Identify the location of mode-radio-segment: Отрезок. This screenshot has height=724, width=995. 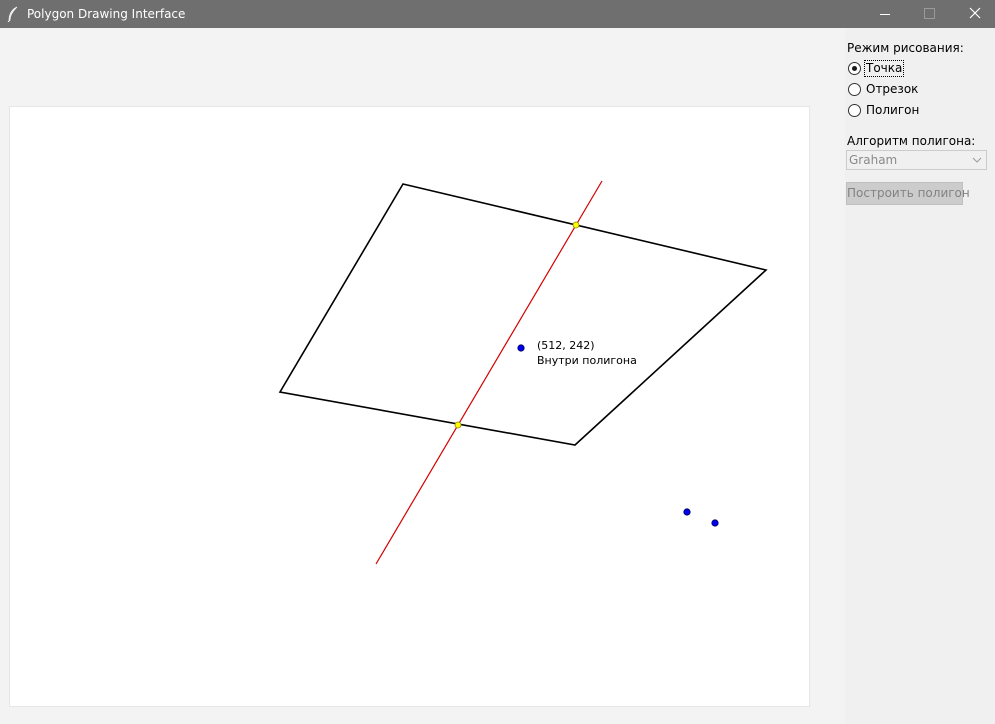
(917, 90).